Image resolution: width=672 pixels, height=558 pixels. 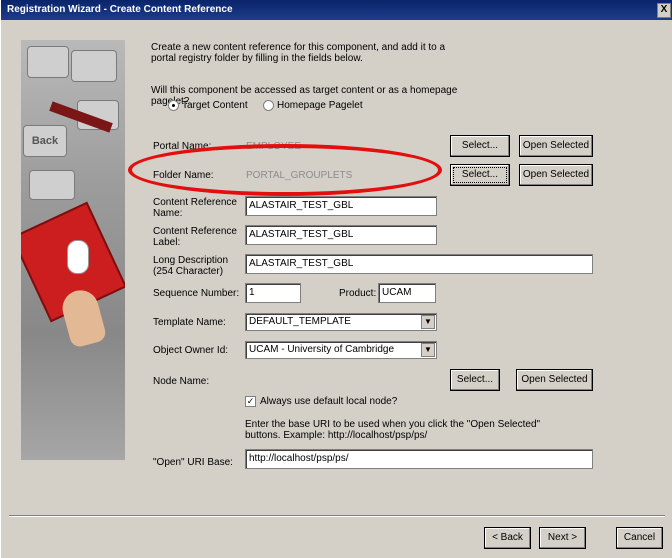 I want to click on target-content-label: Target Content, so click(x=215, y=105).